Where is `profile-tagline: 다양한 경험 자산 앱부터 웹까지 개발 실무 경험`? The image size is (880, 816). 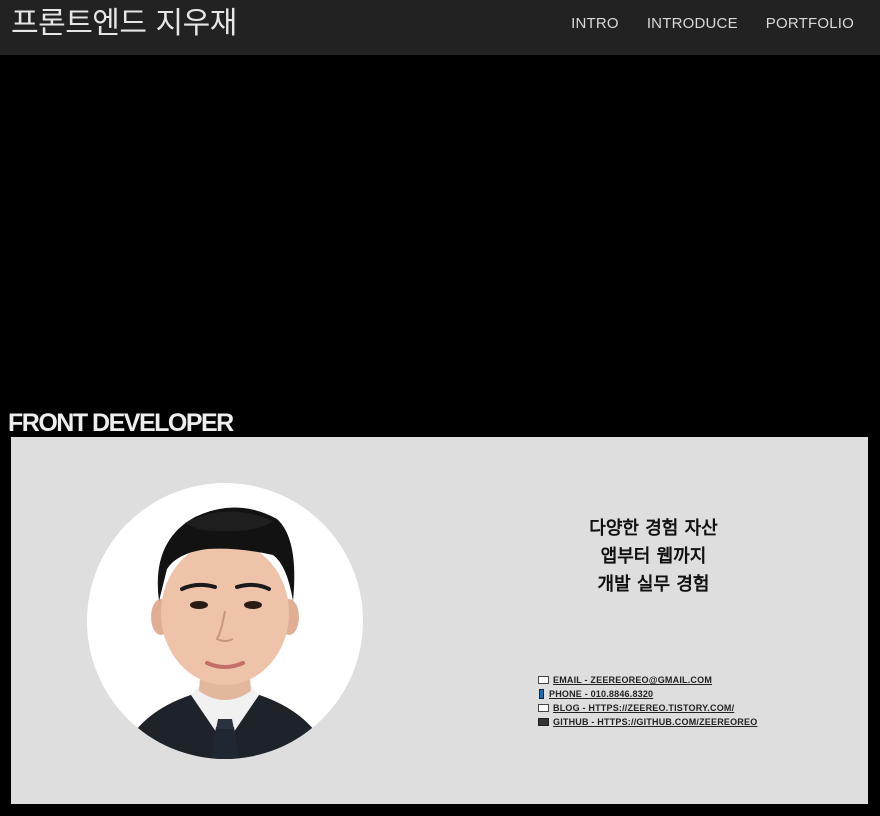 profile-tagline: 다양한 경험 자산 앱부터 웹까지 개발 실무 경험 is located at coordinates (653, 557).